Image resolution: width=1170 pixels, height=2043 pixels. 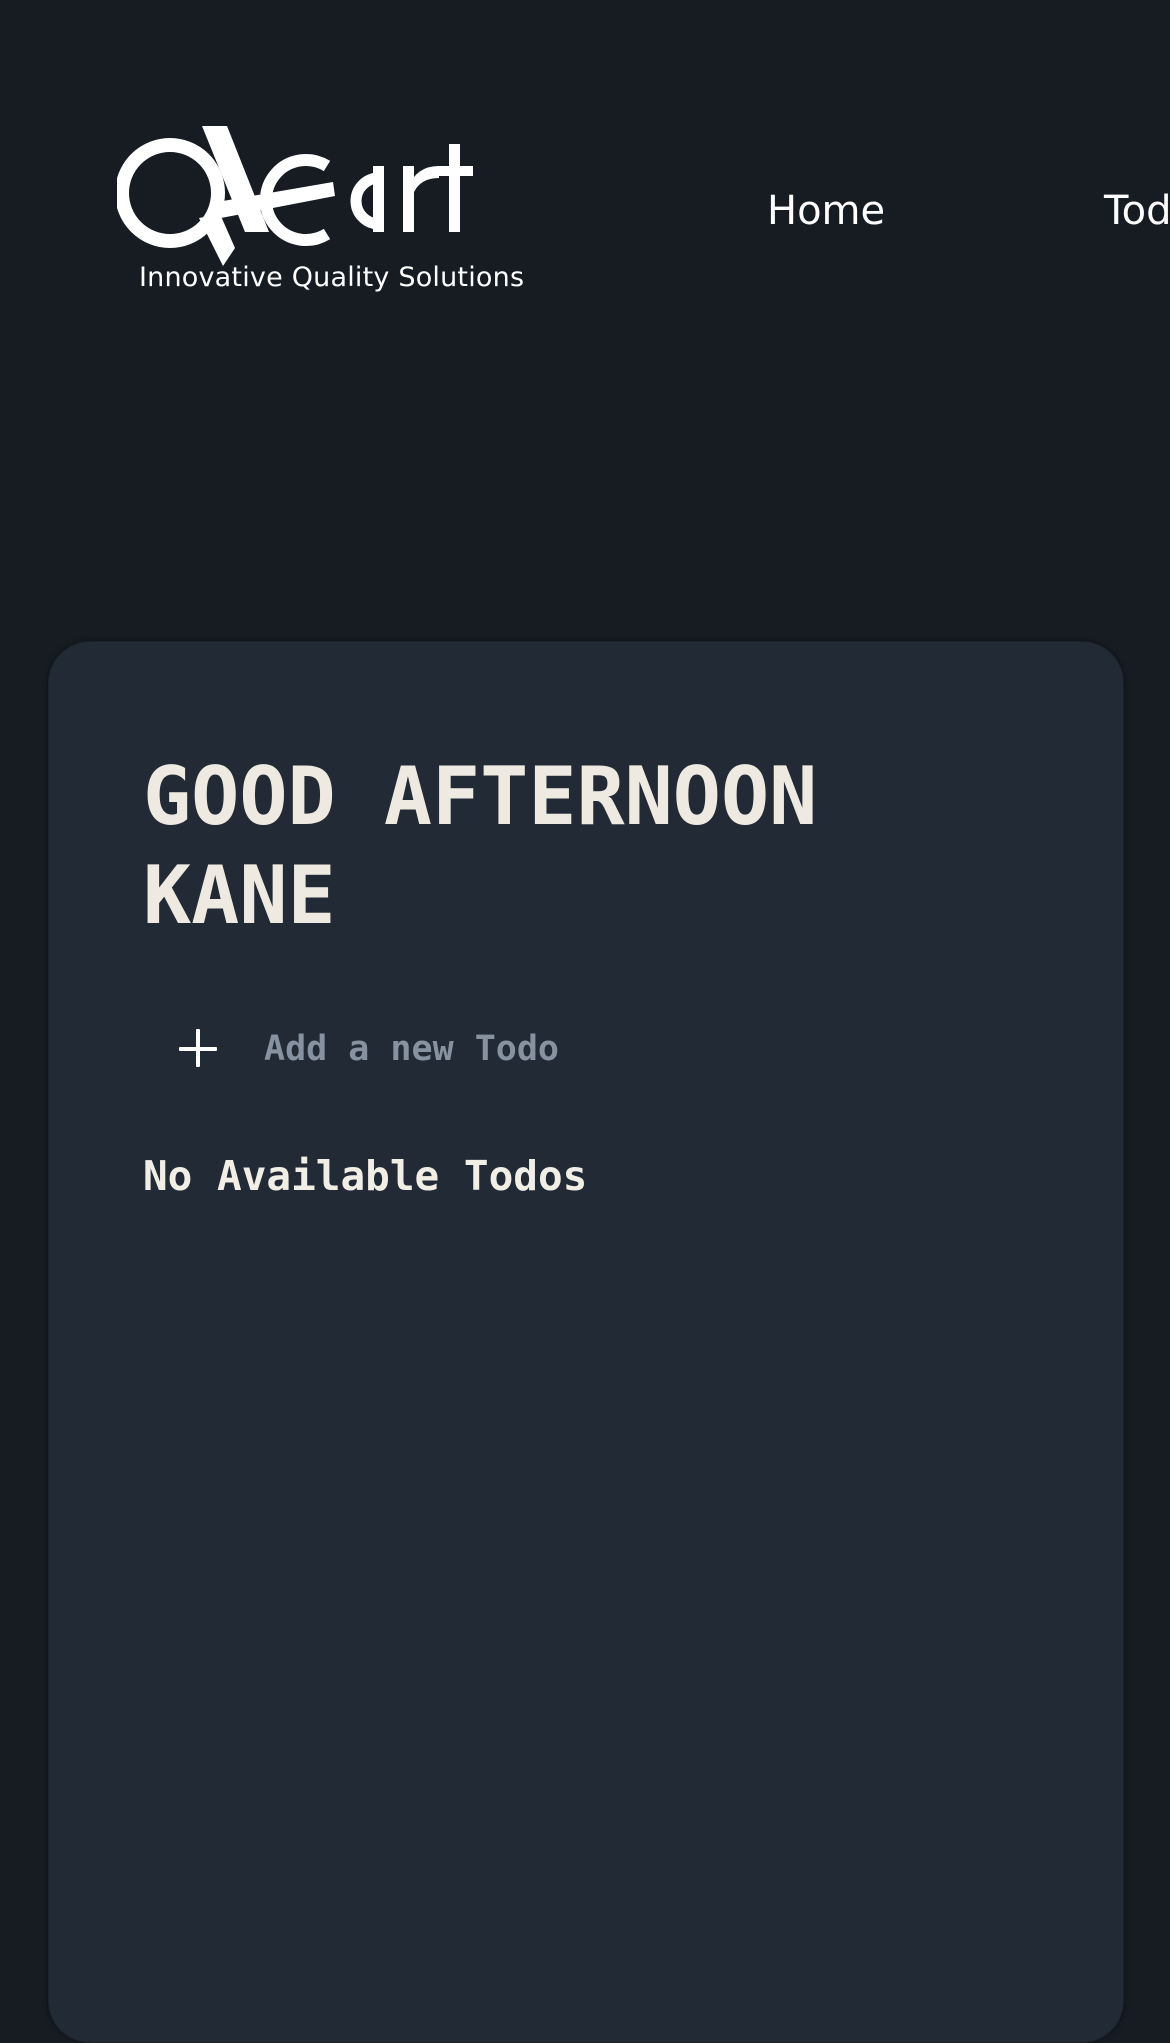 I want to click on empty-todos-message: No Available Todos, so click(x=365, y=1176).